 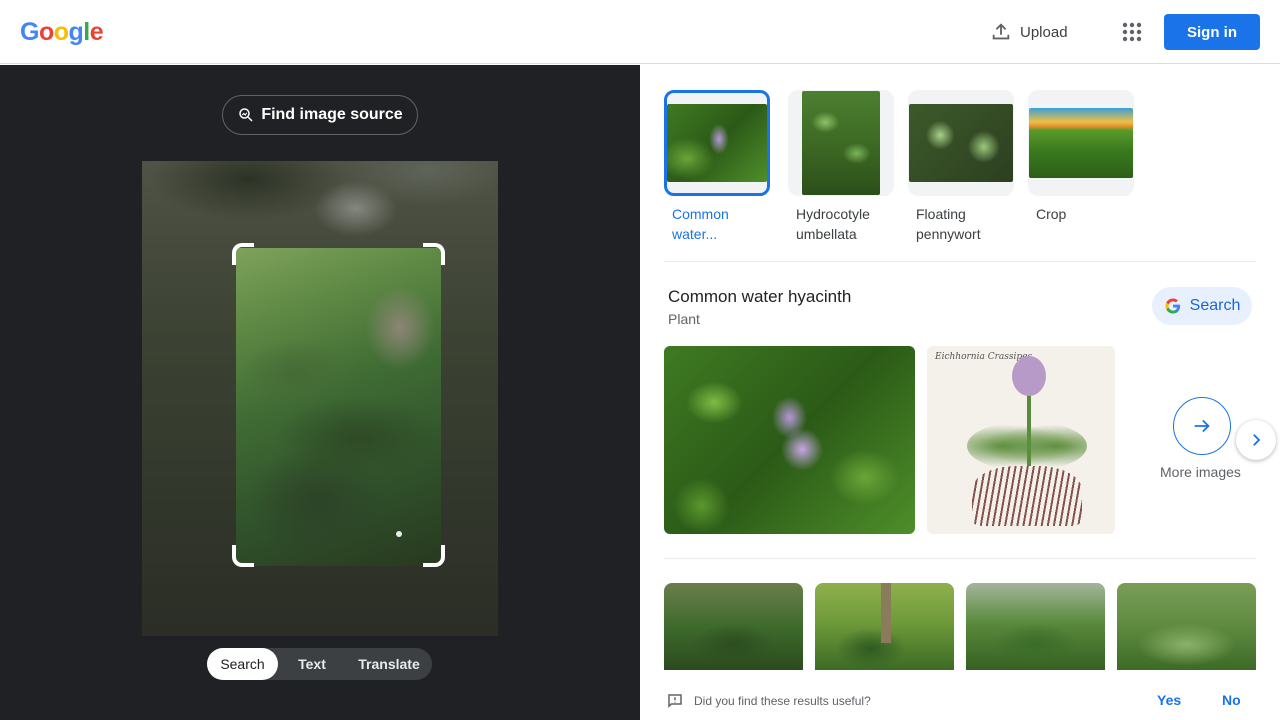 What do you see at coordinates (434, 254) in the screenshot?
I see `crop-handle-top-right` at bounding box center [434, 254].